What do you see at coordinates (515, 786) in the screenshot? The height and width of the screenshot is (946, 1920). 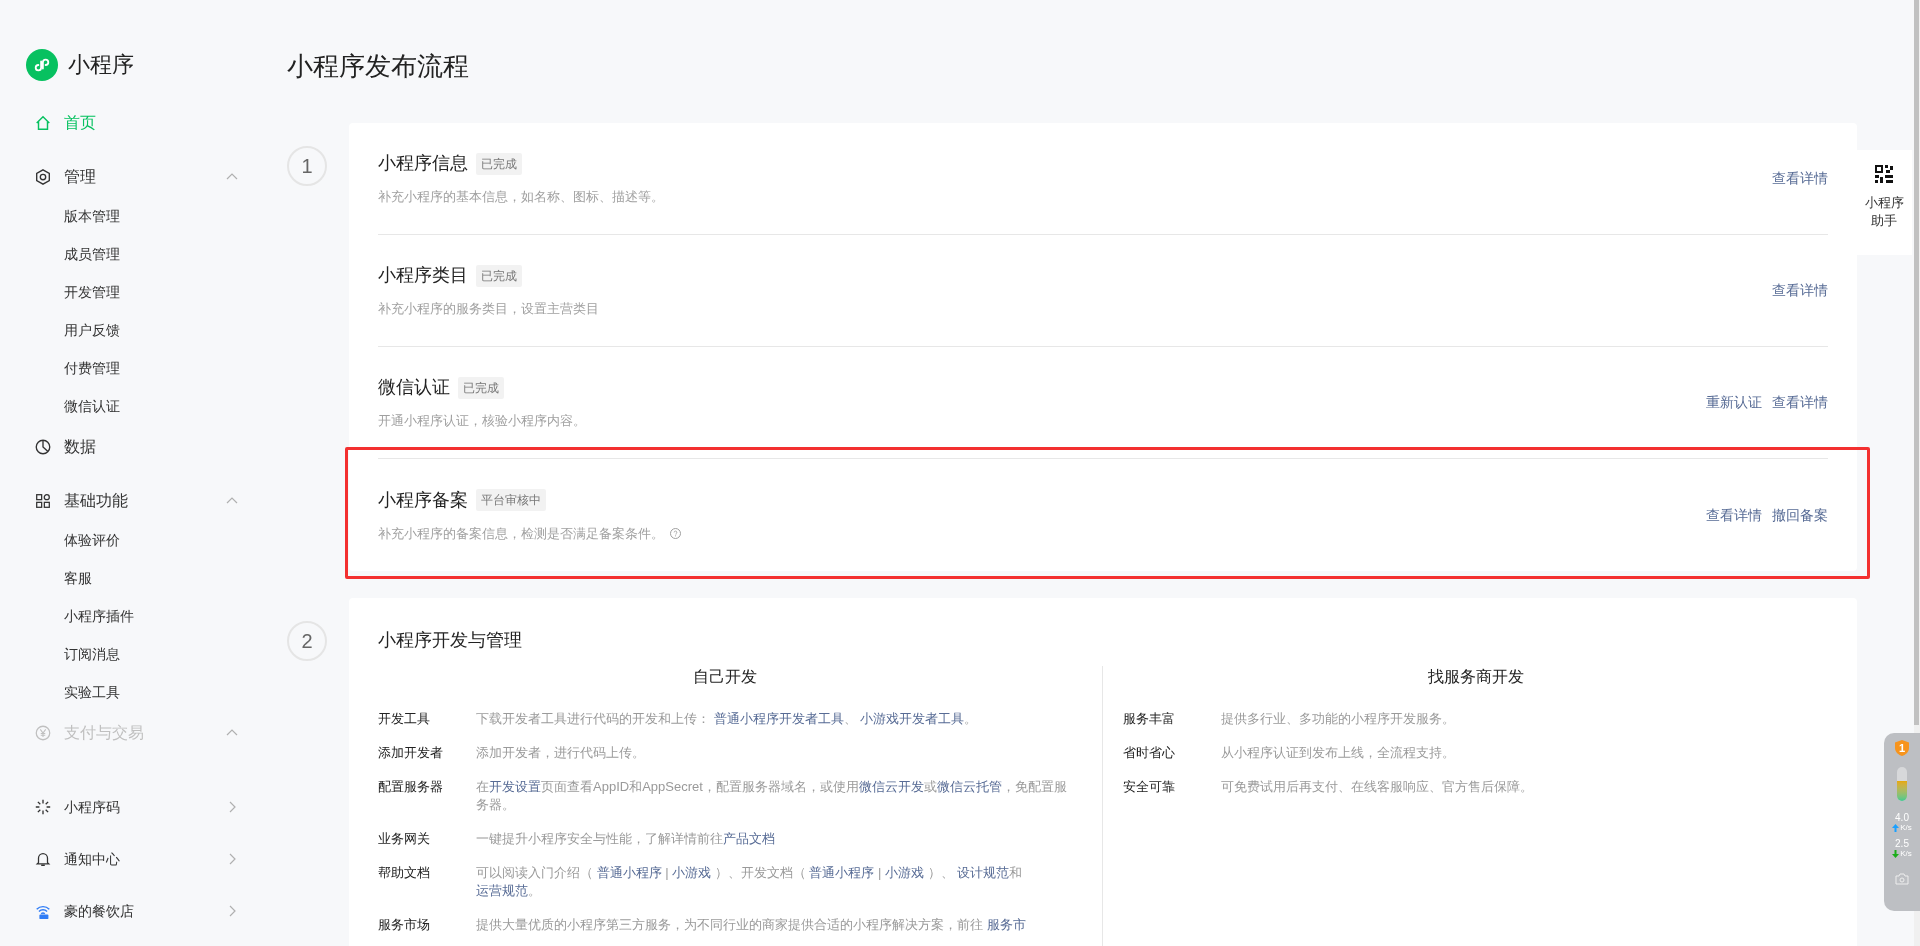 I see `text-link: 开发设置` at bounding box center [515, 786].